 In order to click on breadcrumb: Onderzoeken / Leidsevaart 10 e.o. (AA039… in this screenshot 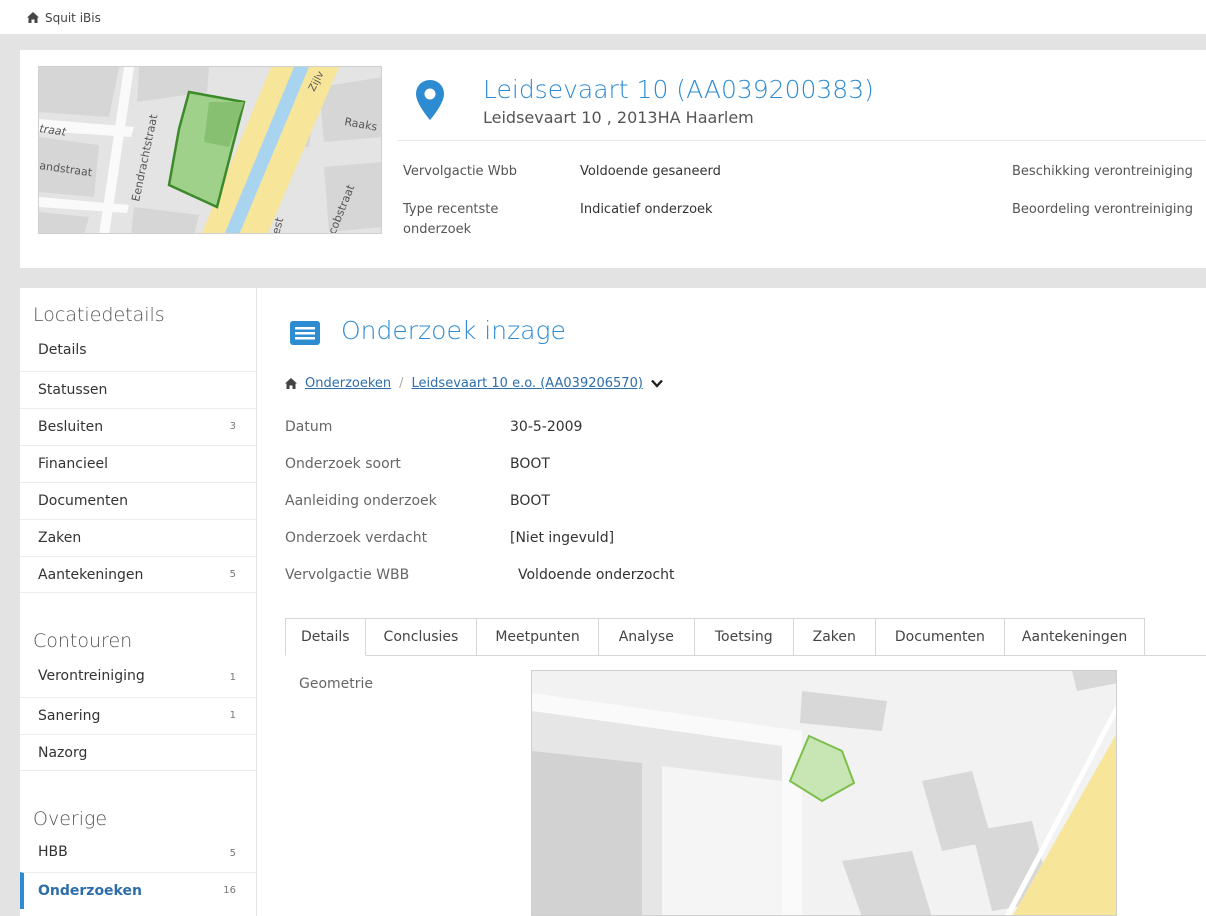, I will do `click(474, 383)`.